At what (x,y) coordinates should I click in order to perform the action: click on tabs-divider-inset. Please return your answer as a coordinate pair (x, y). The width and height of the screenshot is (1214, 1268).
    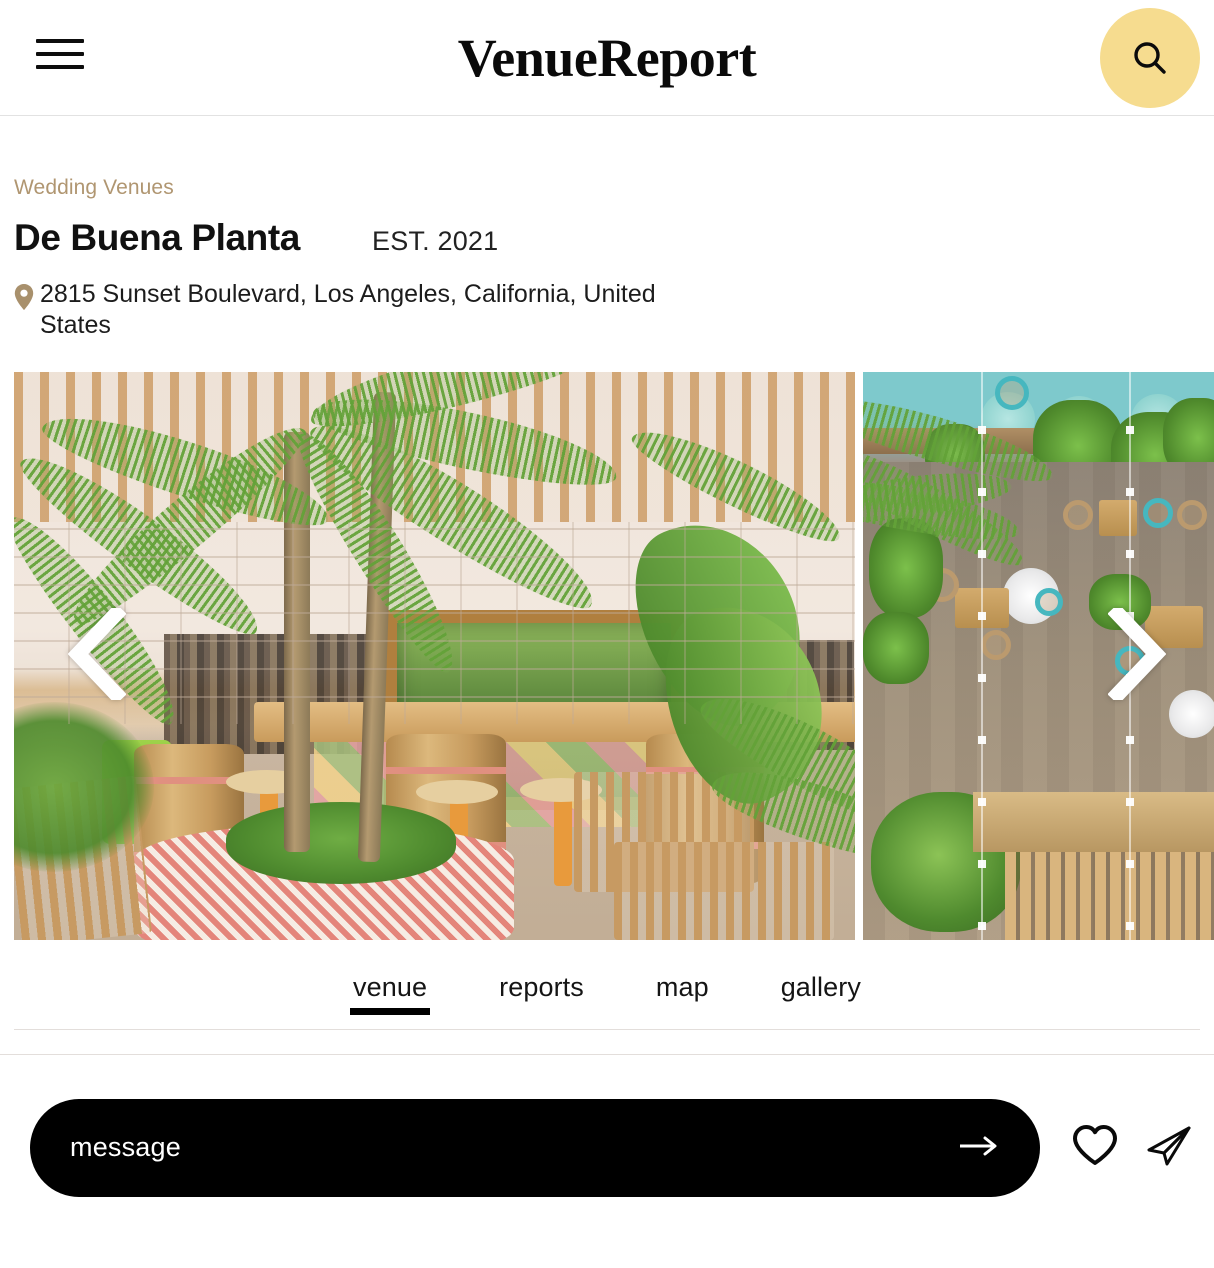
    Looking at the image, I should click on (607, 1029).